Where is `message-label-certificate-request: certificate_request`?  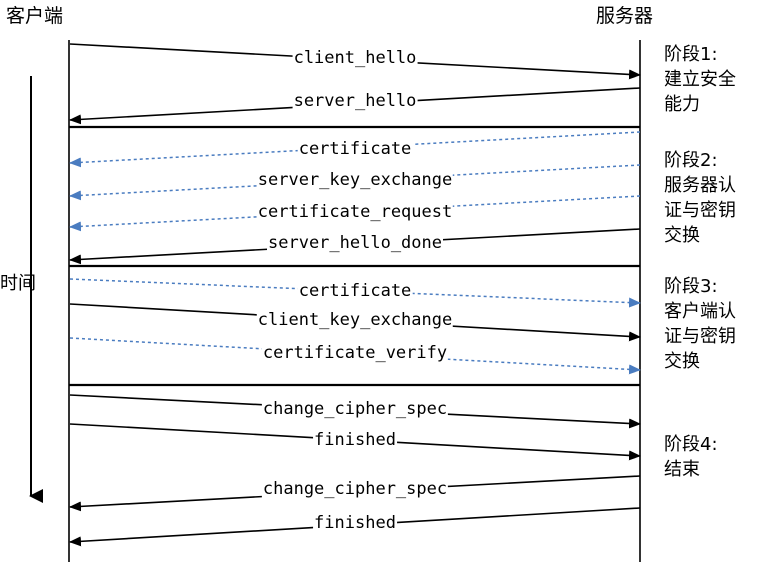
message-label-certificate-request: certificate_request is located at coordinates (355, 212).